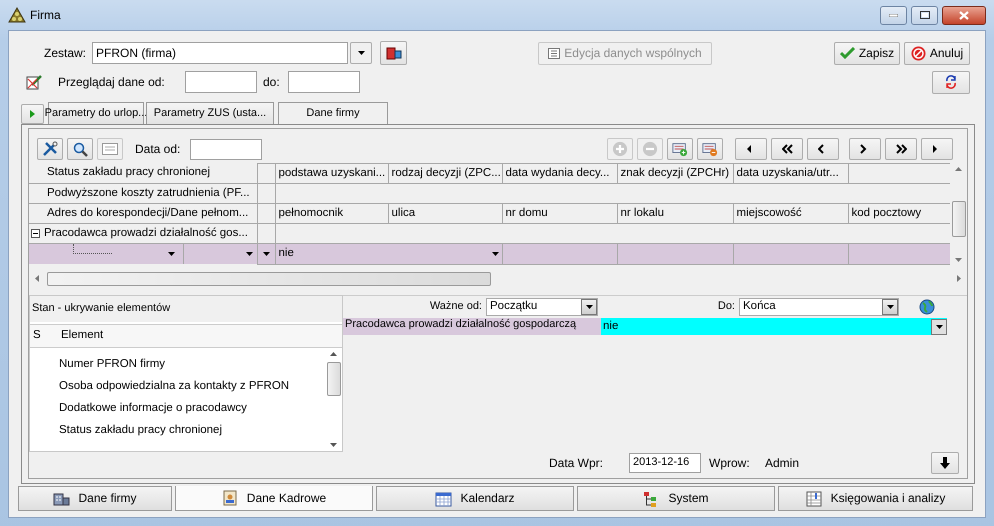  I want to click on maximize-button, so click(924, 15).